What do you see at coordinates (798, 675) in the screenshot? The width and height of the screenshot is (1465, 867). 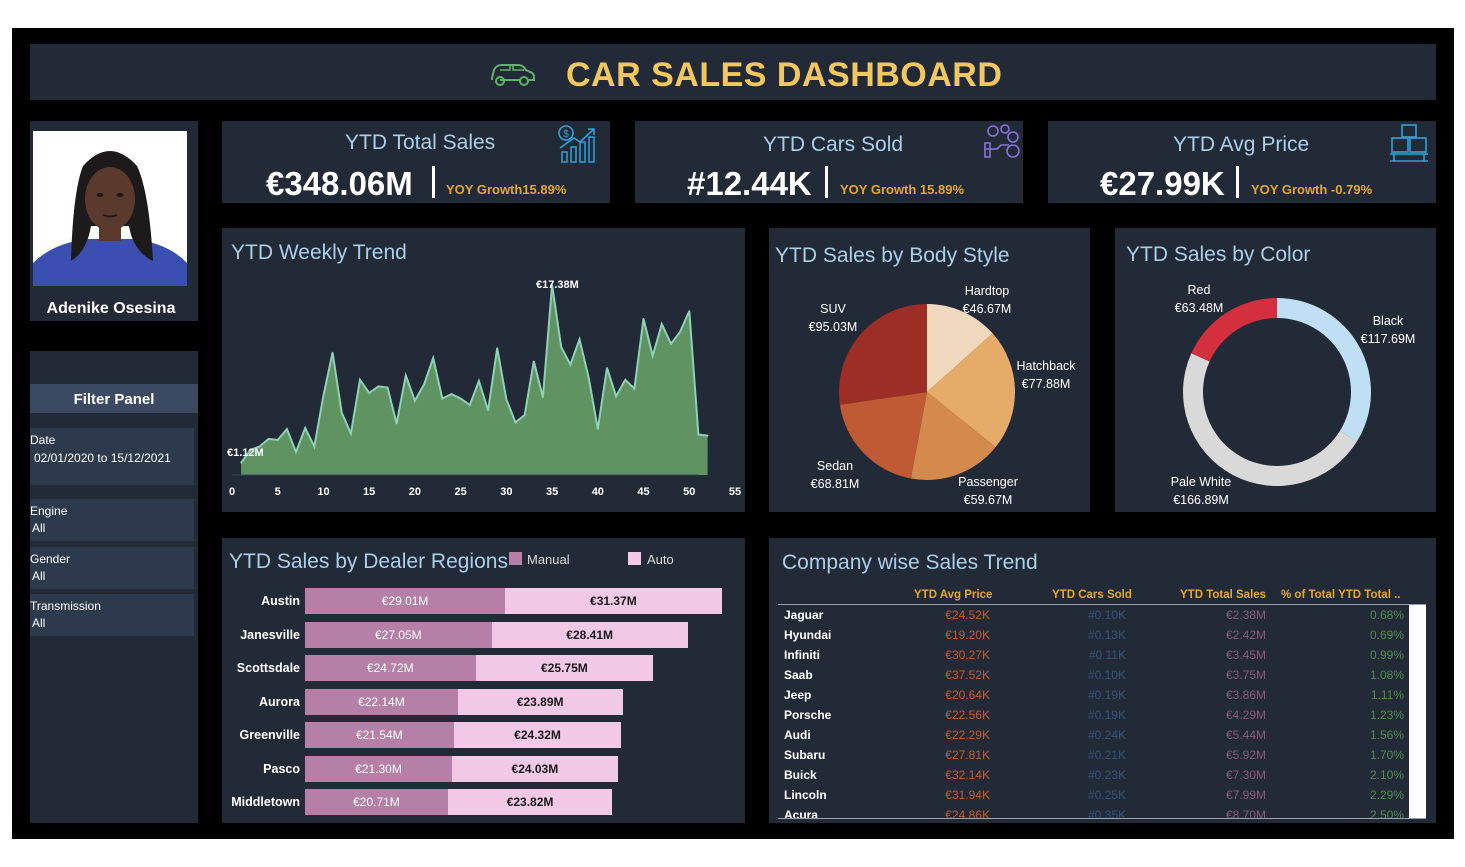 I see `company-name: Saab` at bounding box center [798, 675].